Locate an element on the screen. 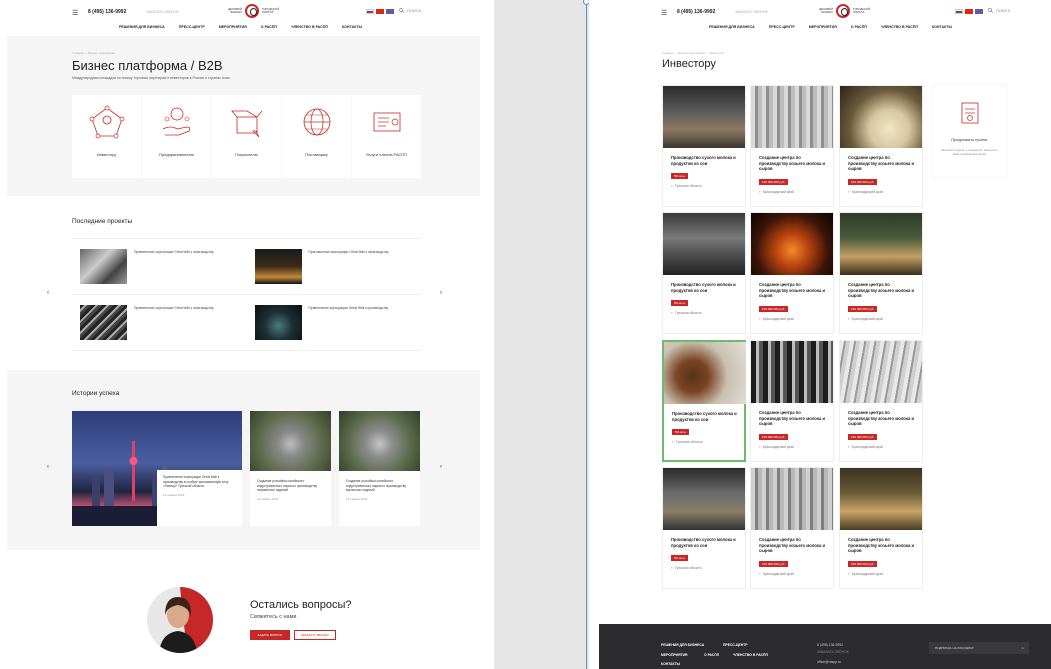  breadcrumb: Главная — Бизнес-платформа — Инвестору is located at coordinates (693, 53).